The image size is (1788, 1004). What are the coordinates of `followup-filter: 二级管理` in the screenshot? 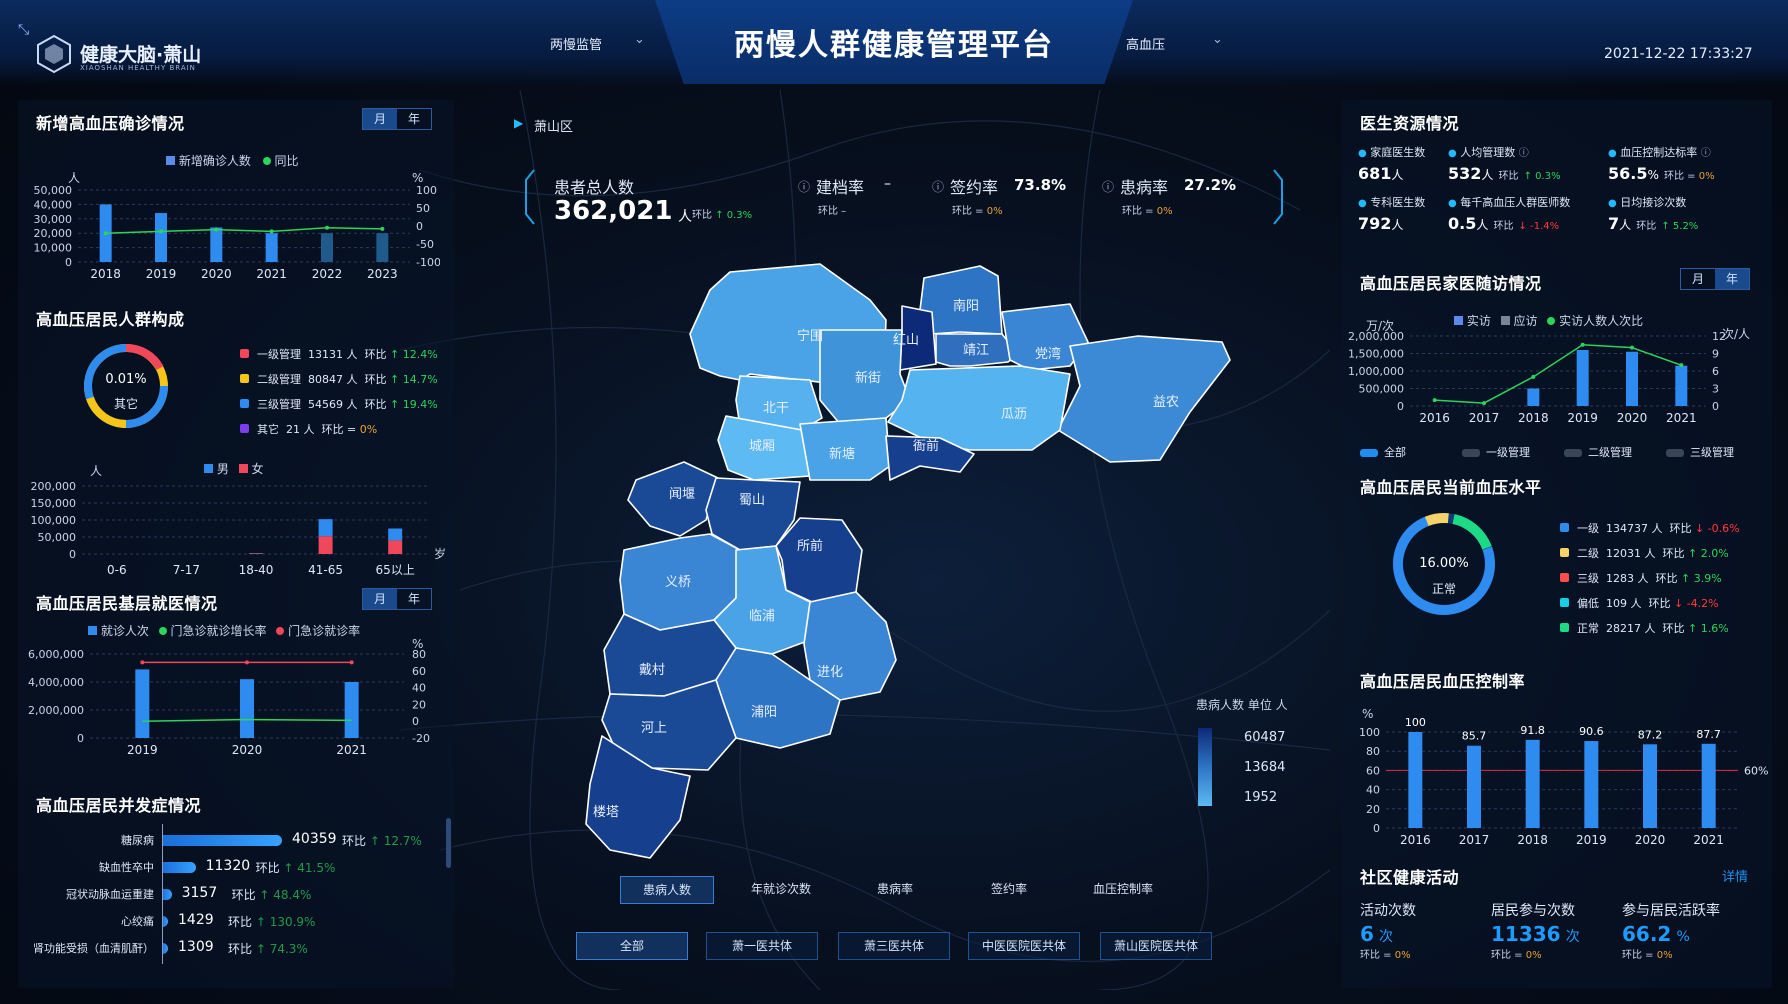 It's located at (1598, 452).